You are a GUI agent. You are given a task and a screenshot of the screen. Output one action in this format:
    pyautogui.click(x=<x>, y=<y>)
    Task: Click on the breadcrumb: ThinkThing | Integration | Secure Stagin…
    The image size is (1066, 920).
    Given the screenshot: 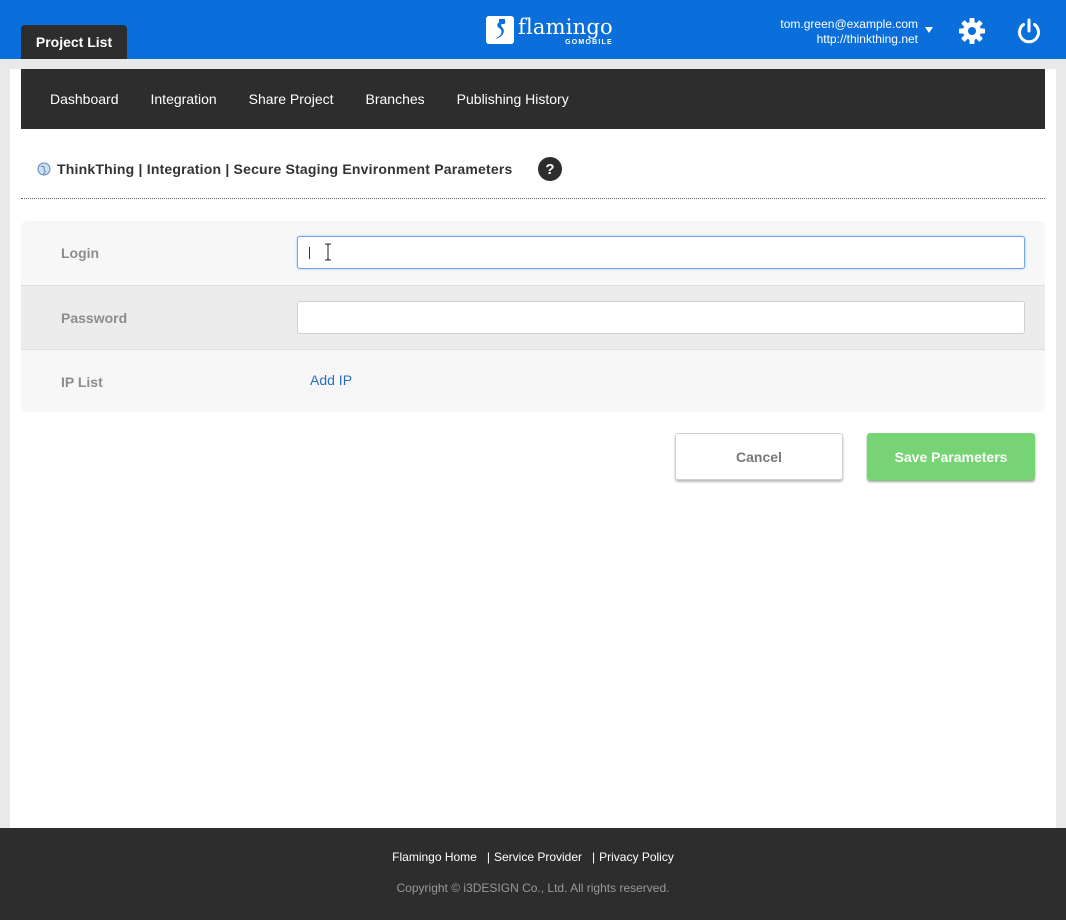 What is the action you would take?
    pyautogui.click(x=275, y=169)
    